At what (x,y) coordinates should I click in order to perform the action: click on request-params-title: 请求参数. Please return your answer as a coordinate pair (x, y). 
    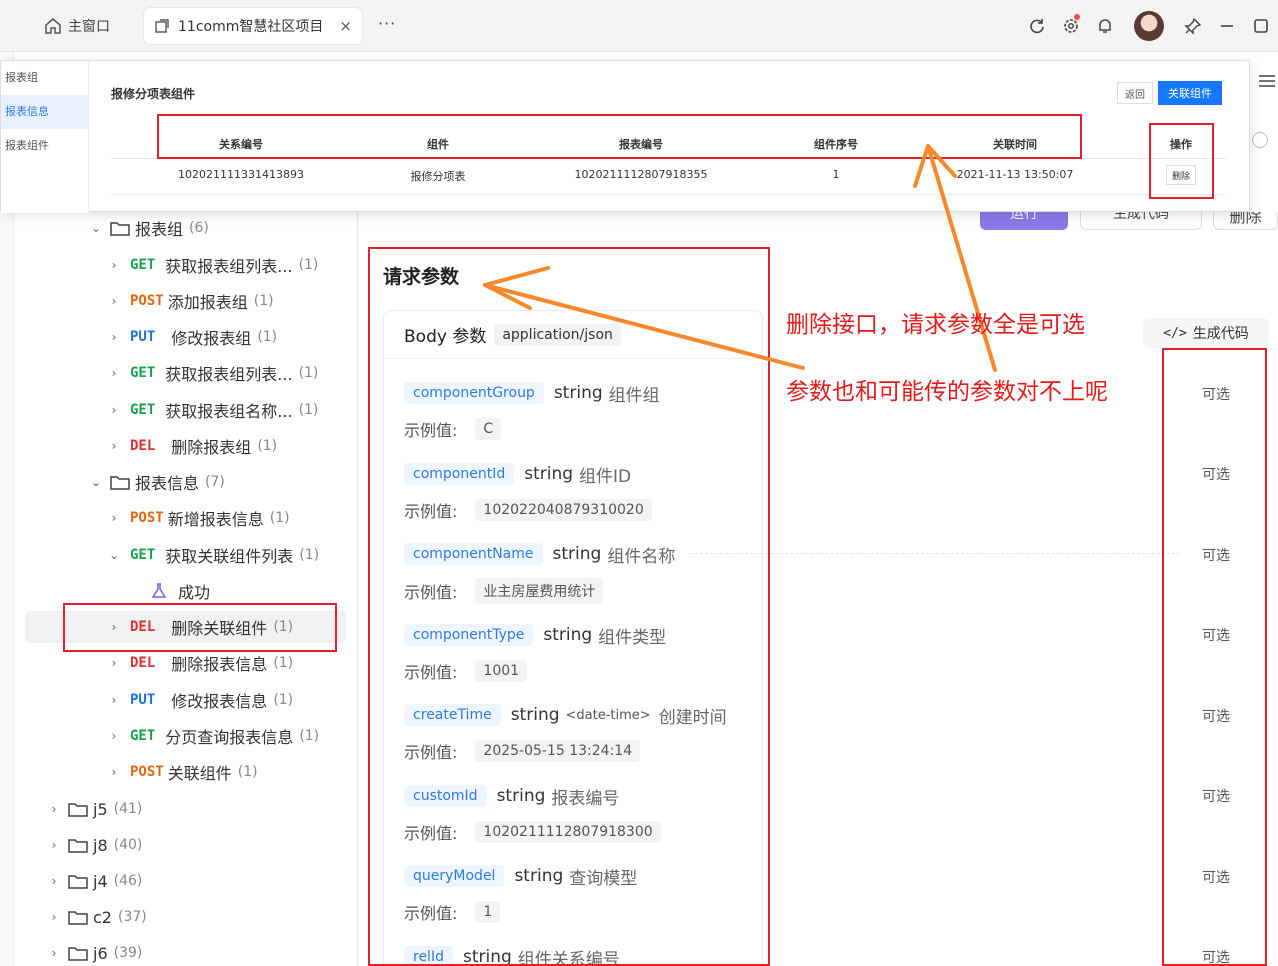
    Looking at the image, I should click on (421, 277).